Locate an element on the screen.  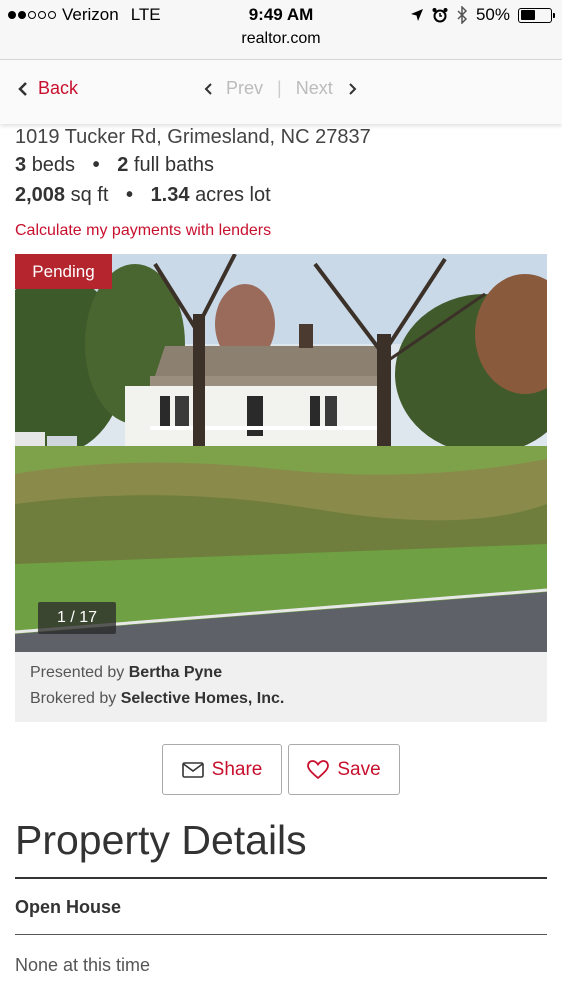
status-bar: Verizon LTE 9:49 AM 50% is located at coordinates (281, 15).